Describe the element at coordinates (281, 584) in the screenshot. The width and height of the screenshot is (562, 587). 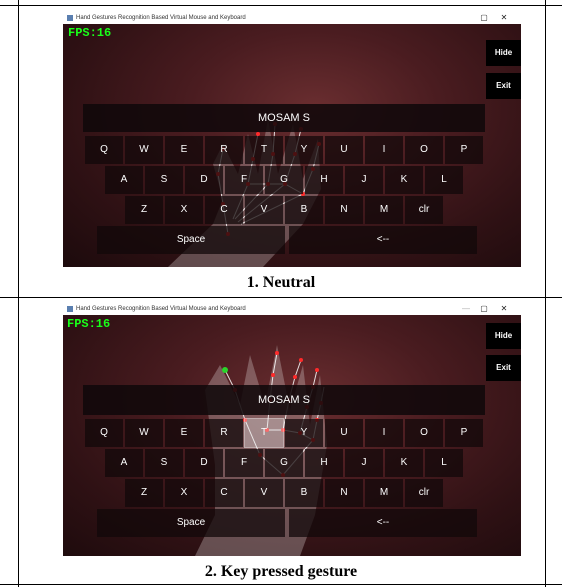
I see `table-border-bottom` at that location.